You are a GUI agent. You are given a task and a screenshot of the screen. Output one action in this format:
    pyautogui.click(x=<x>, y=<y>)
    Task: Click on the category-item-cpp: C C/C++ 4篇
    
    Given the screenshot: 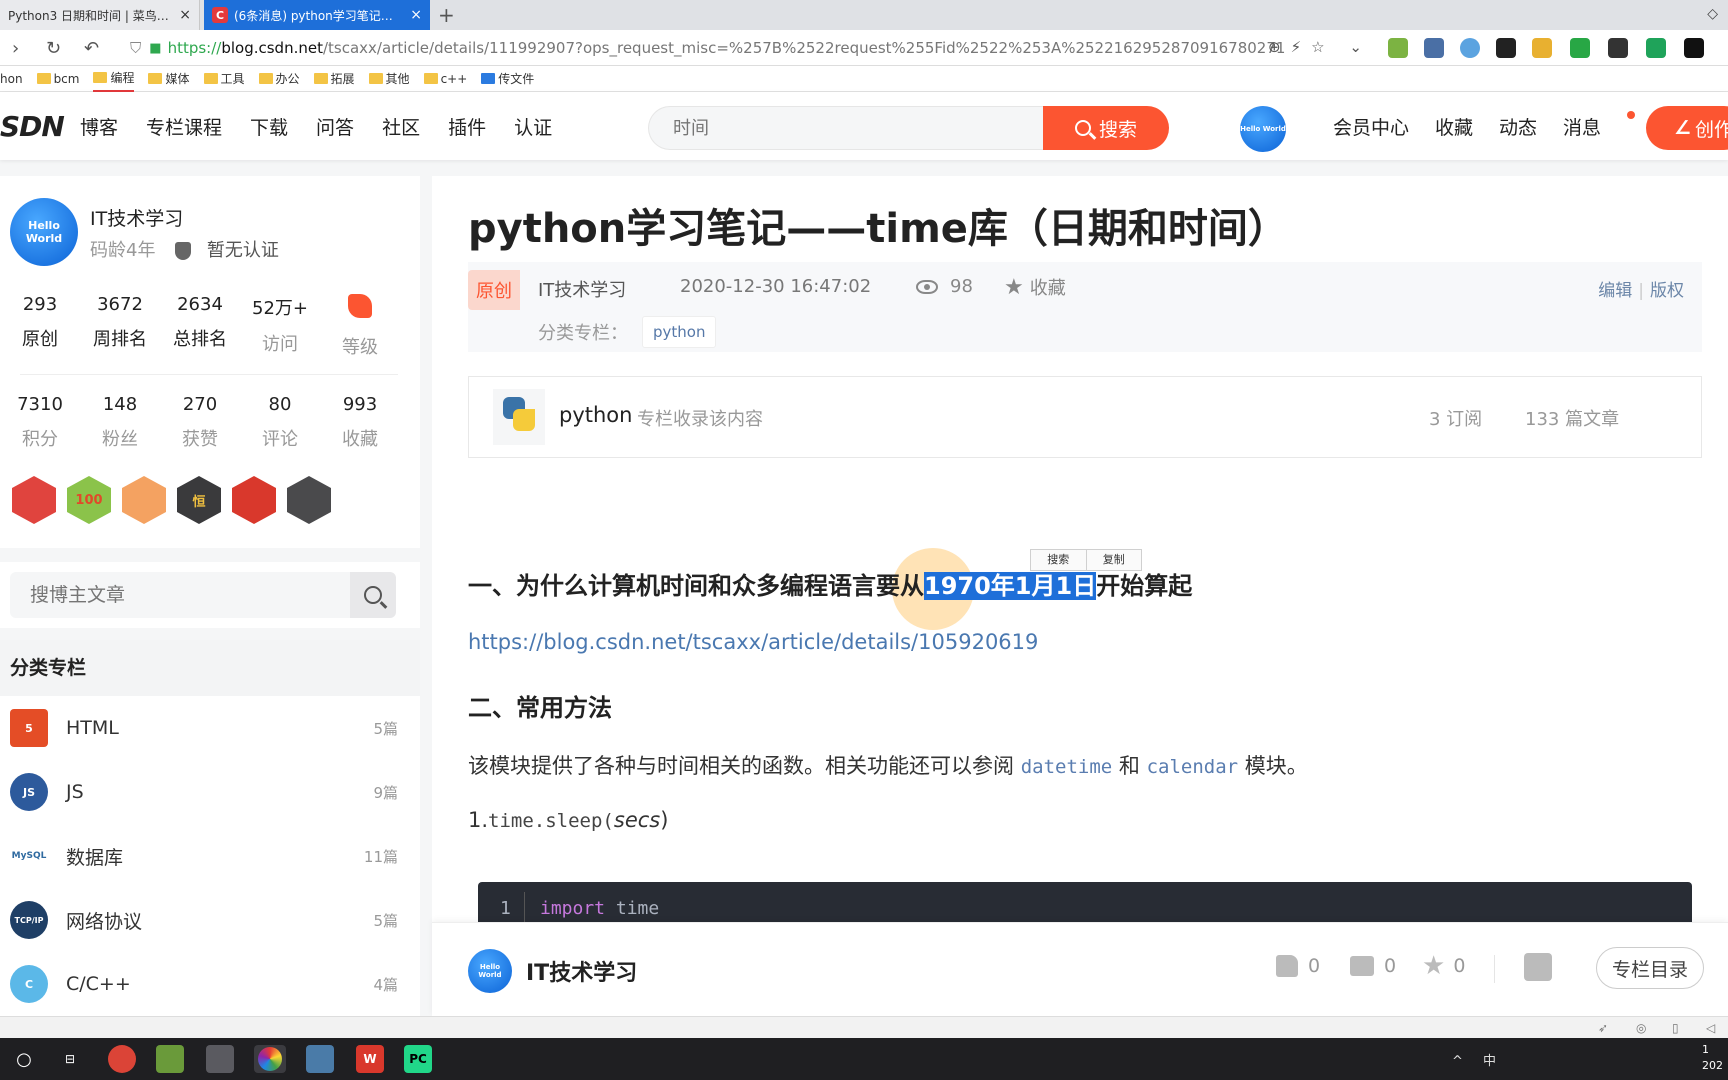 What is the action you would take?
    pyautogui.click(x=210, y=984)
    